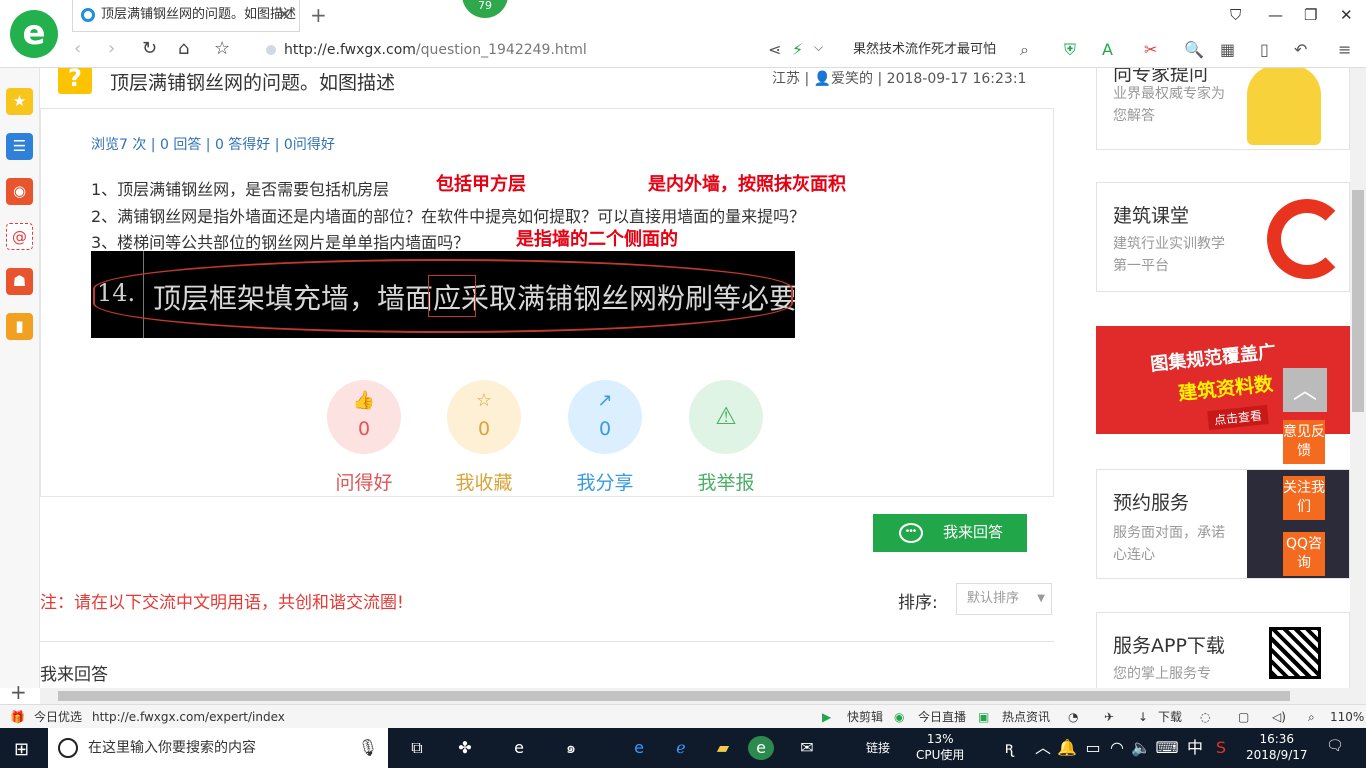 Image resolution: width=1366 pixels, height=768 pixels. What do you see at coordinates (1223, 650) in the screenshot?
I see `app-download-card: 服务APP下载 您的掌上服务专` at bounding box center [1223, 650].